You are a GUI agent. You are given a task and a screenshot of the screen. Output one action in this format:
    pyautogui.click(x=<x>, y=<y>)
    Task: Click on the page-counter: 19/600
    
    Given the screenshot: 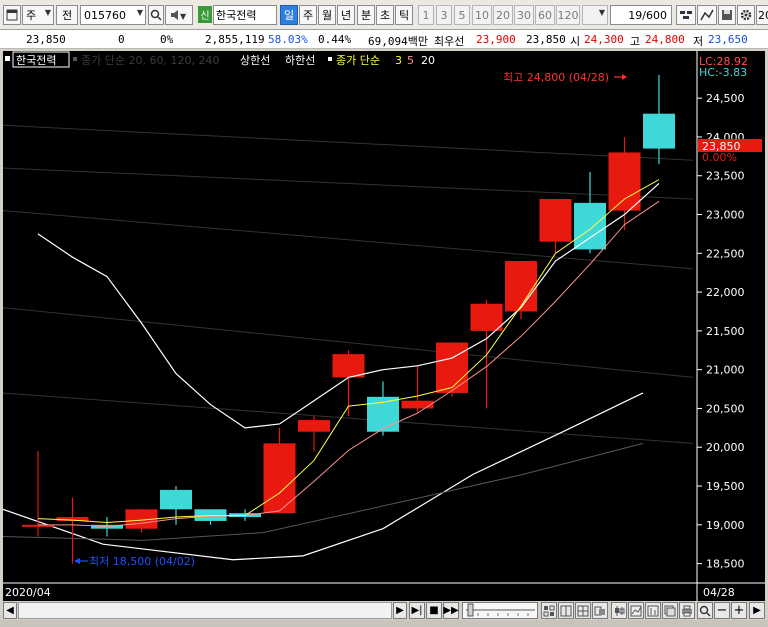 What is the action you would take?
    pyautogui.click(x=641, y=15)
    